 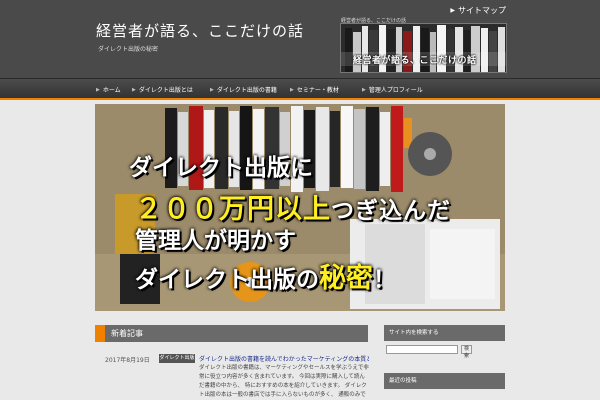 What do you see at coordinates (200, 30) in the screenshot?
I see `site-title: 経営者が語る、ここだけの話` at bounding box center [200, 30].